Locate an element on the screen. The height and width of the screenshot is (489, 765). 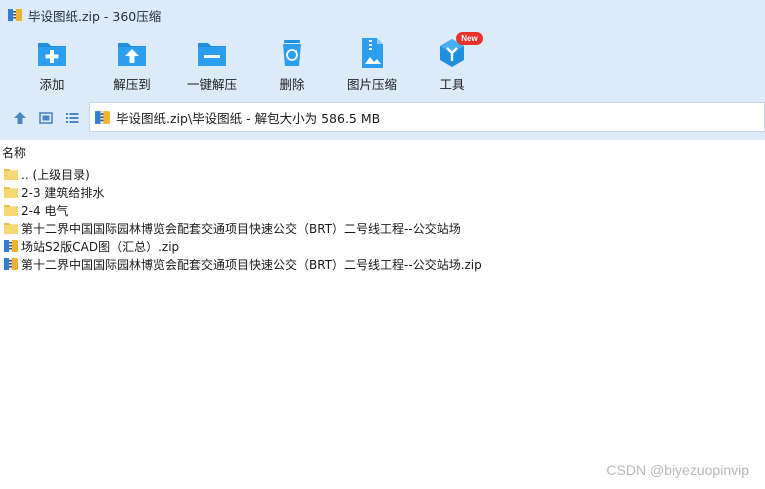
add-label: 添加 is located at coordinates (52, 84).